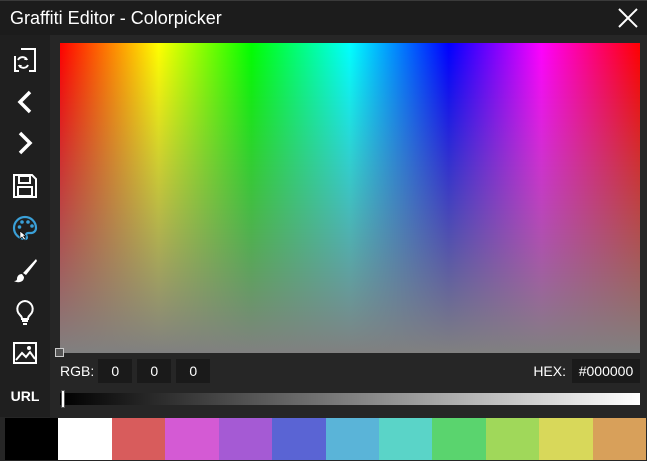 This screenshot has width=647, height=461. What do you see at coordinates (116, 18) in the screenshot?
I see `window-title: Graffiti Editor - Colorpicker` at bounding box center [116, 18].